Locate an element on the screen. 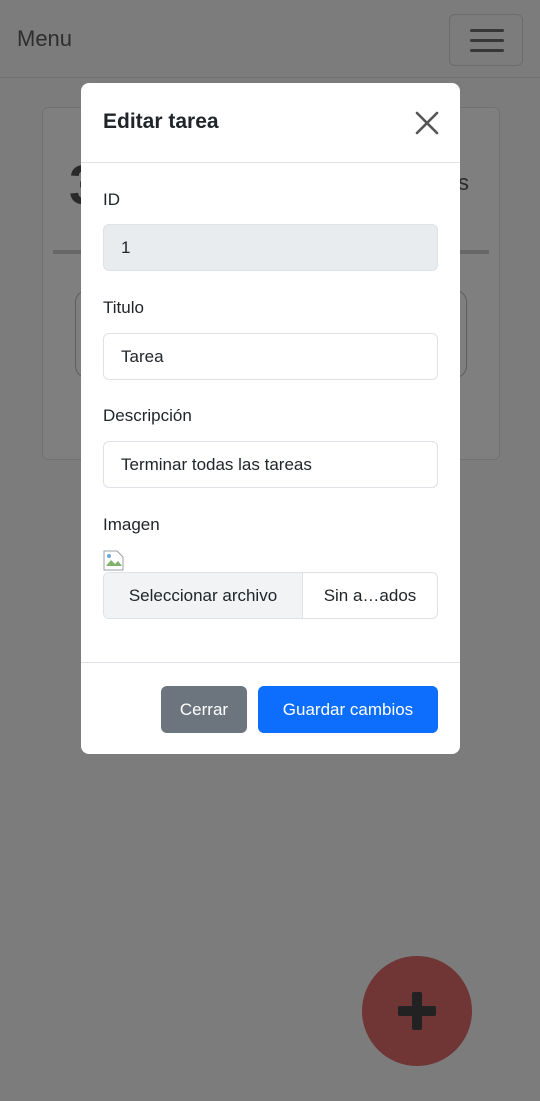 This screenshot has width=540, height=1101. file-status-text: Sin a…ados is located at coordinates (370, 595).